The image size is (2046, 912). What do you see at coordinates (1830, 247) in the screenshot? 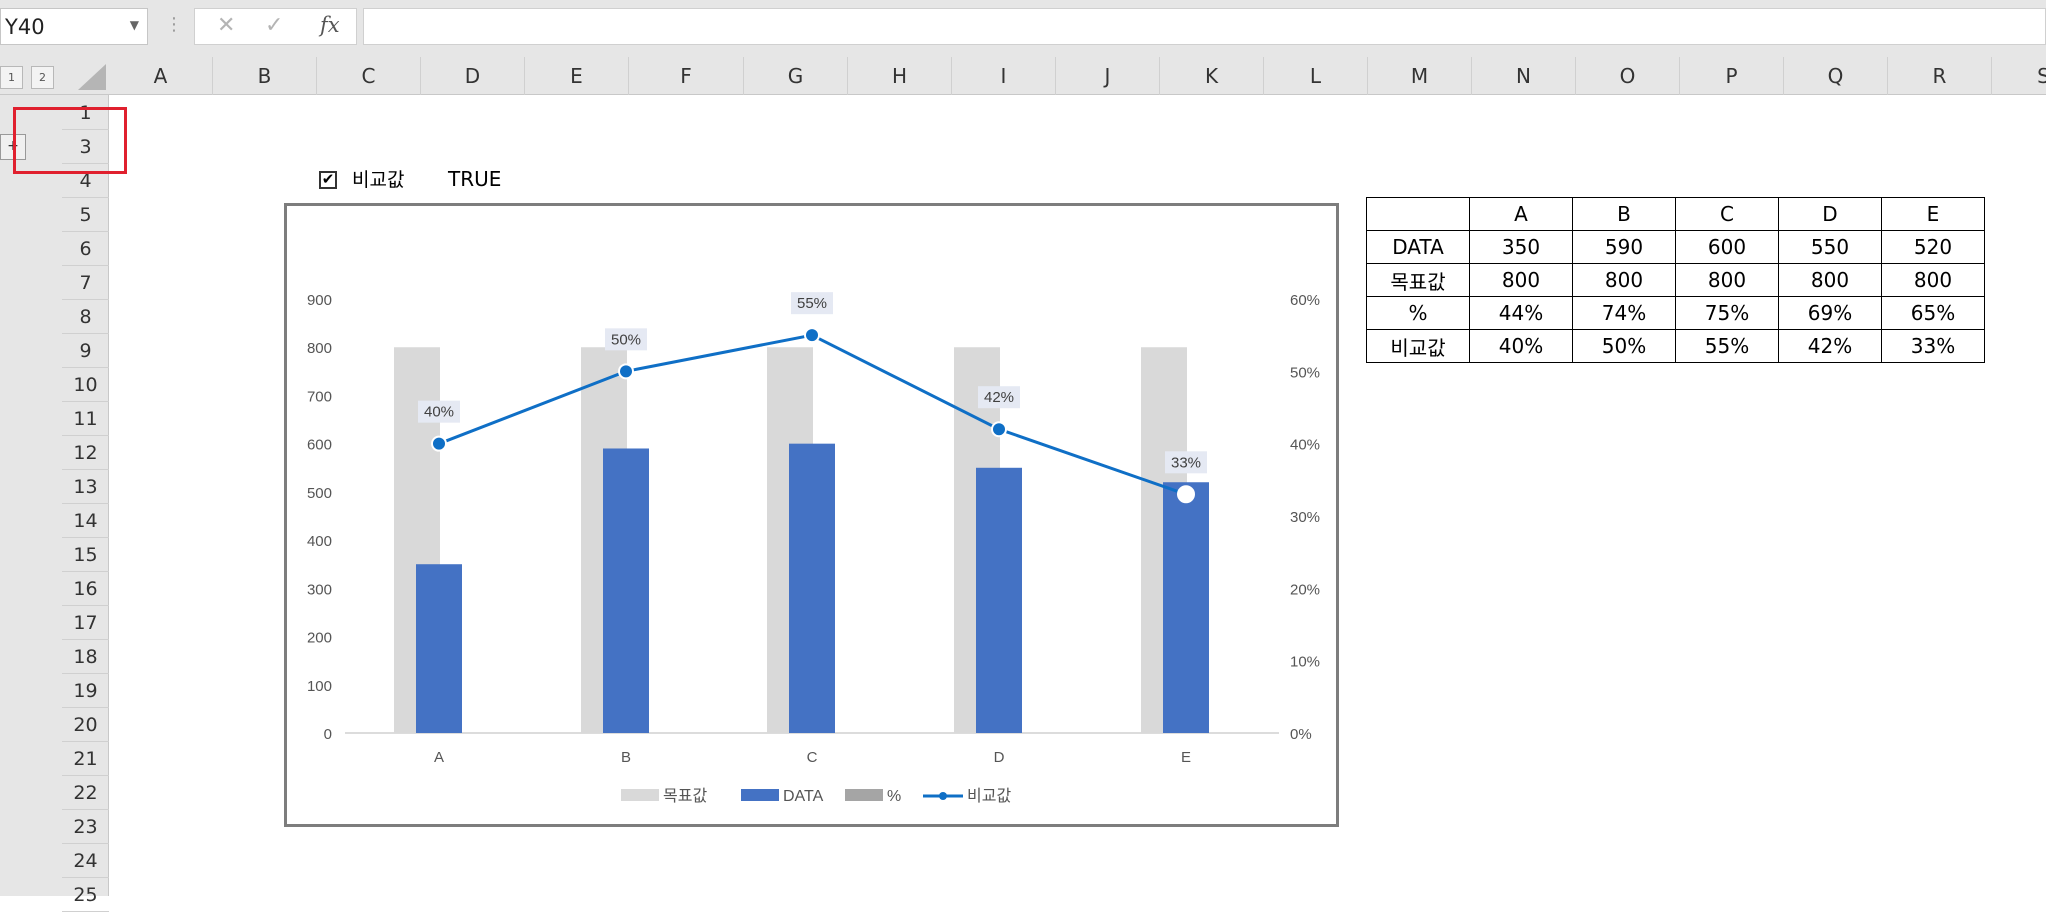
I see `table-cell: 550` at bounding box center [1830, 247].